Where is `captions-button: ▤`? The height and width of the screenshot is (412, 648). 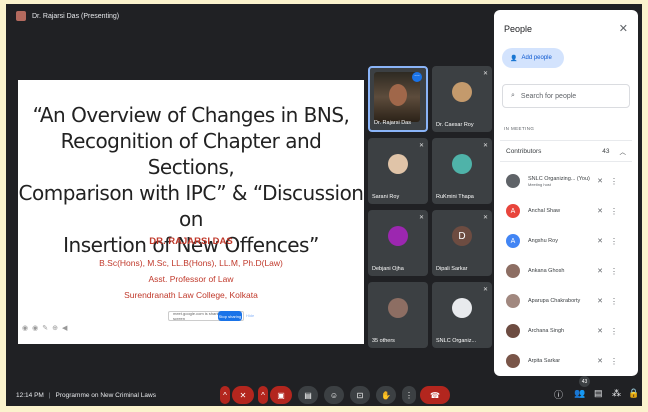
captions-button: ▤ is located at coordinates (308, 395).